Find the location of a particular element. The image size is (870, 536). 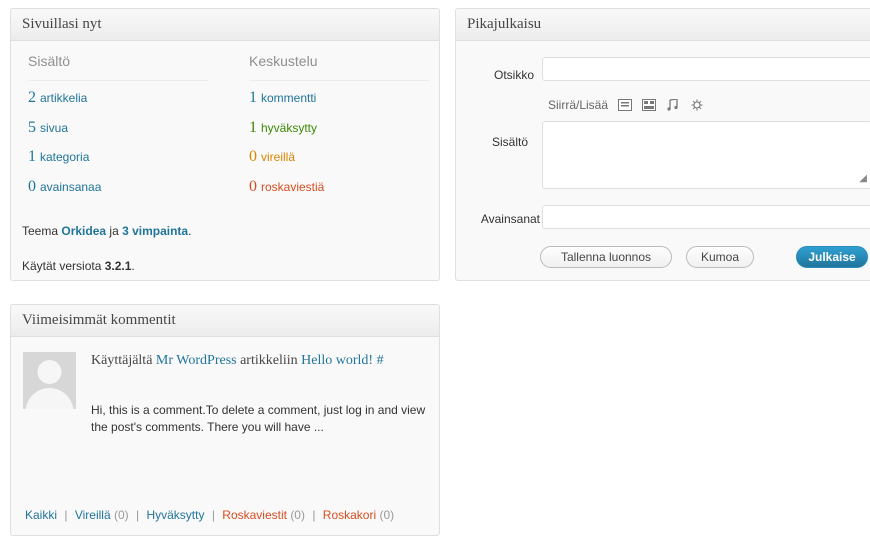

right-now-title: Sivuillasi nyt is located at coordinates (225, 25).